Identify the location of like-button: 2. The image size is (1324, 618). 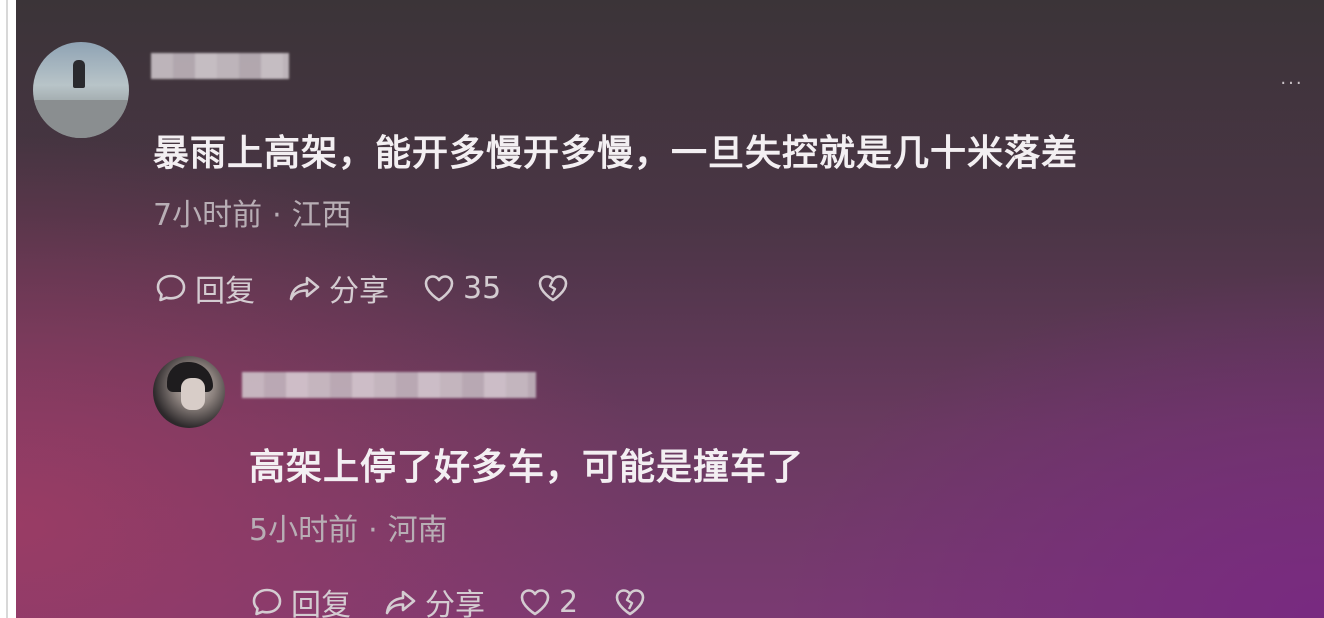
(547, 601).